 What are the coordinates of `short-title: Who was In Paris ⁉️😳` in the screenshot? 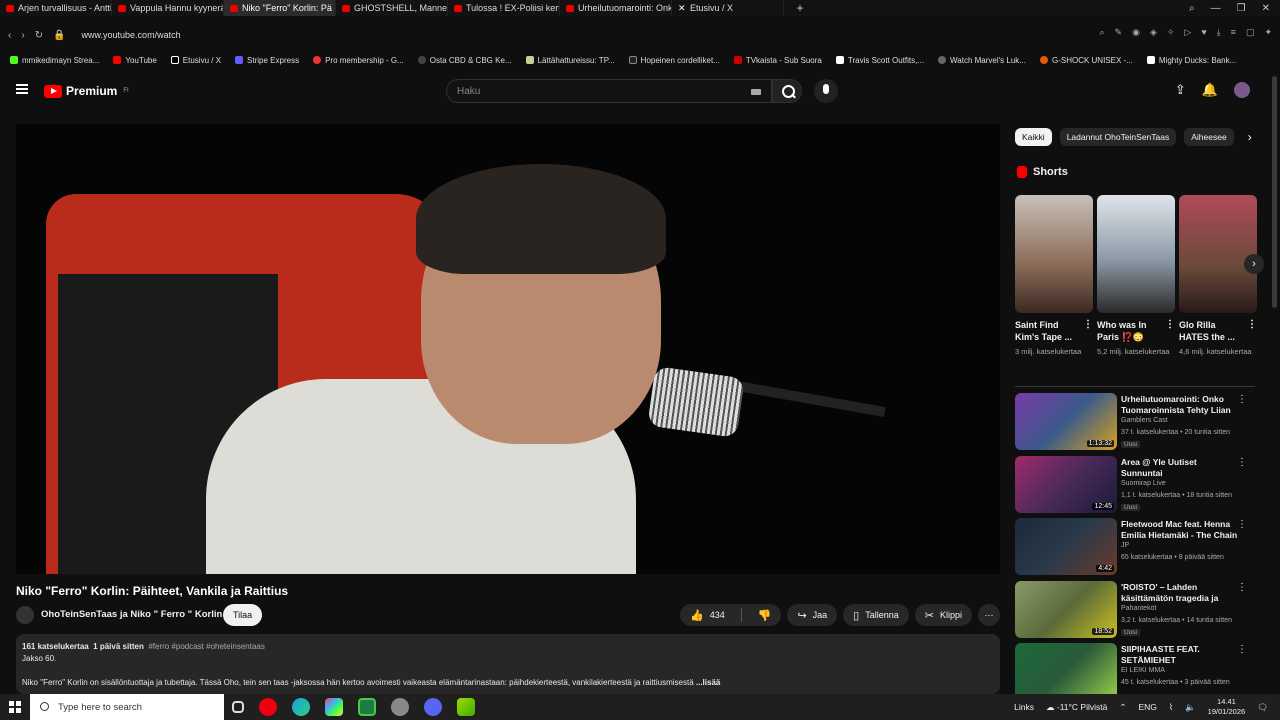 It's located at (1122, 331).